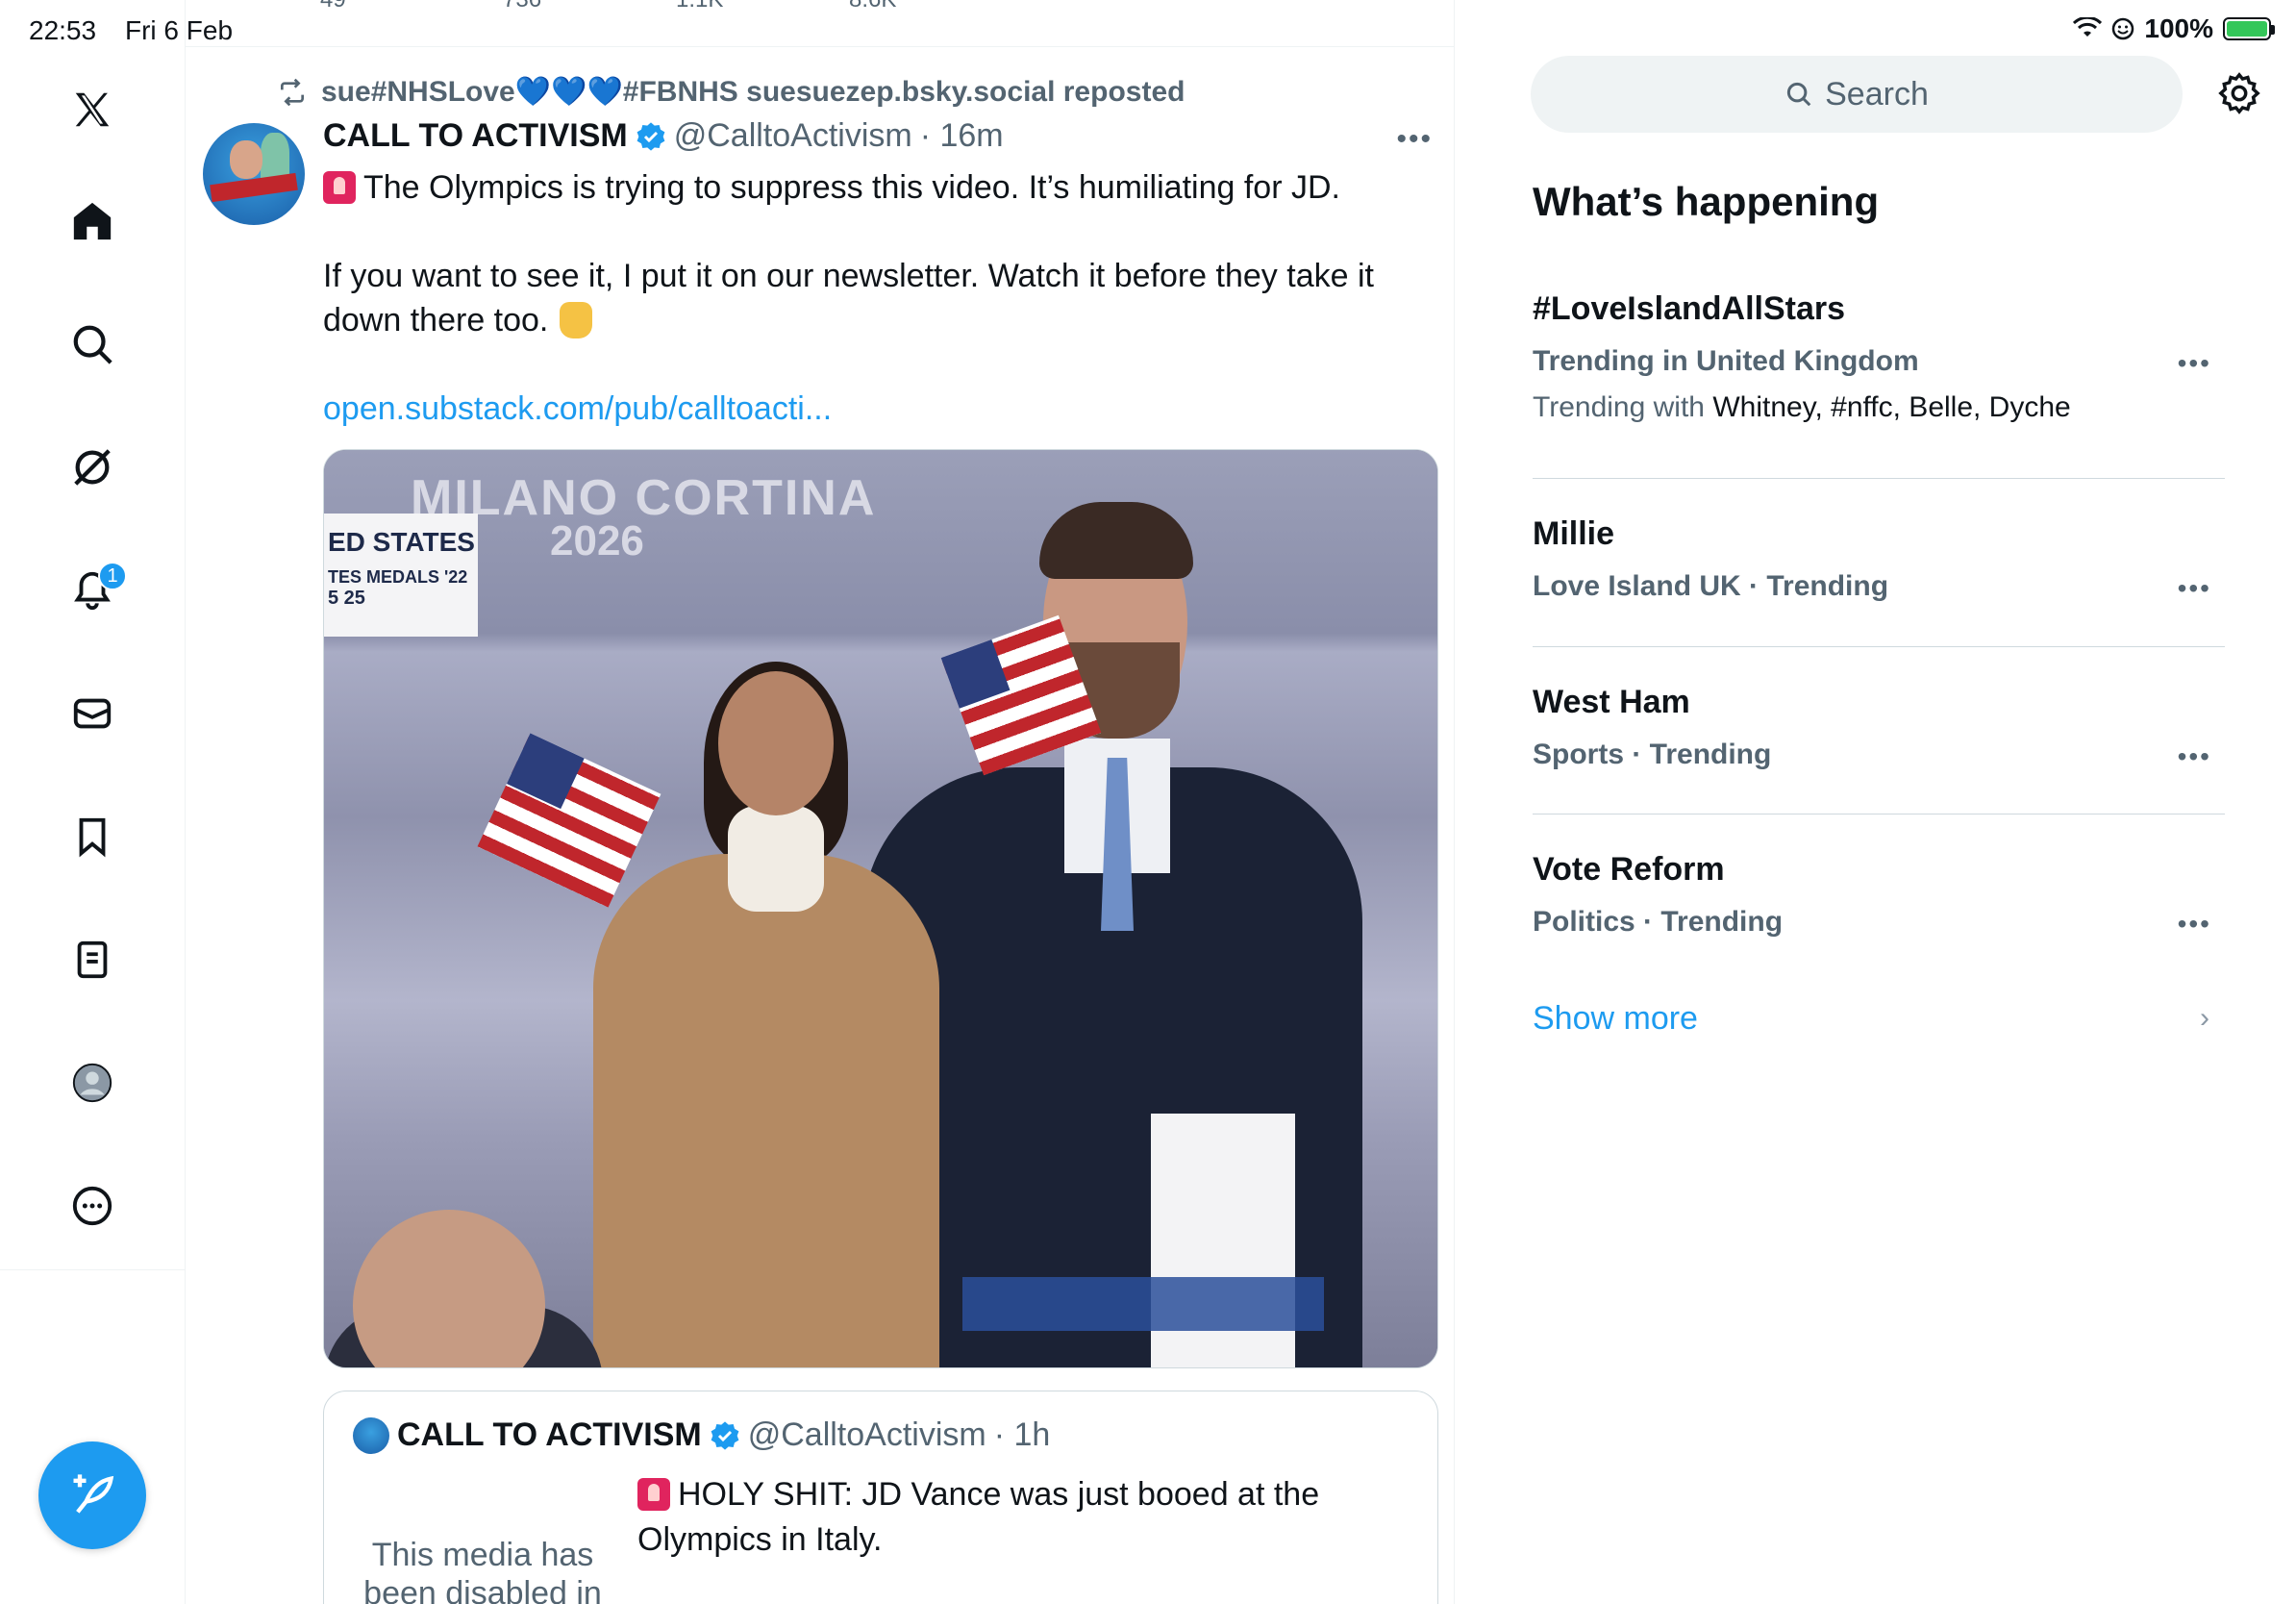  Describe the element at coordinates (254, 174) in the screenshot. I see `author-avatar` at that location.